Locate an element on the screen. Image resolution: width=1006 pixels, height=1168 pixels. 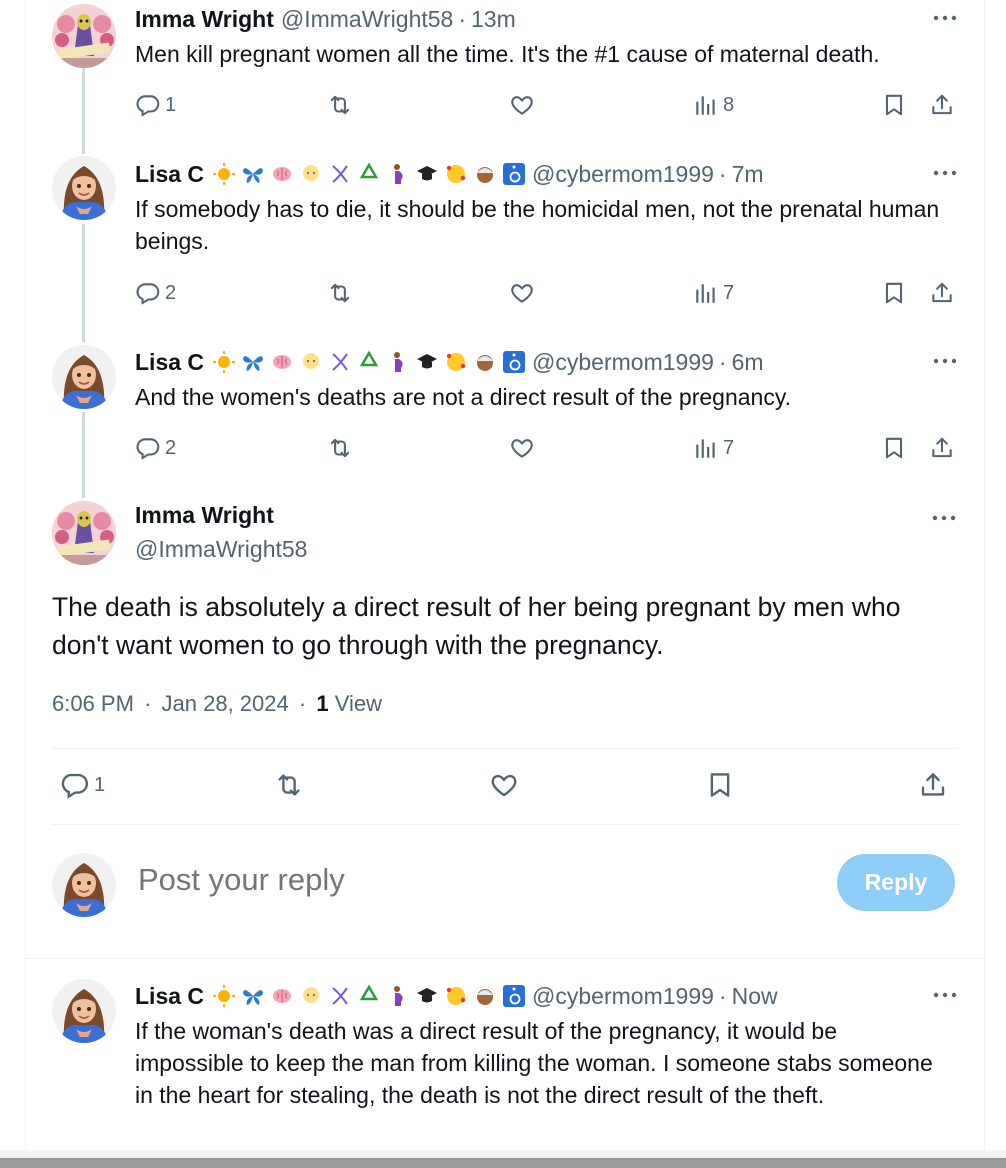
views-count: 1 is located at coordinates (322, 703).